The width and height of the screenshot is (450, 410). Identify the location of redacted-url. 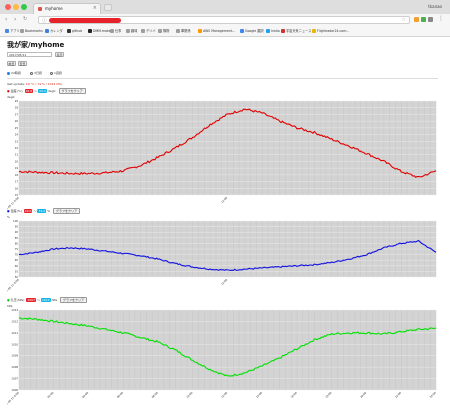
(85, 20).